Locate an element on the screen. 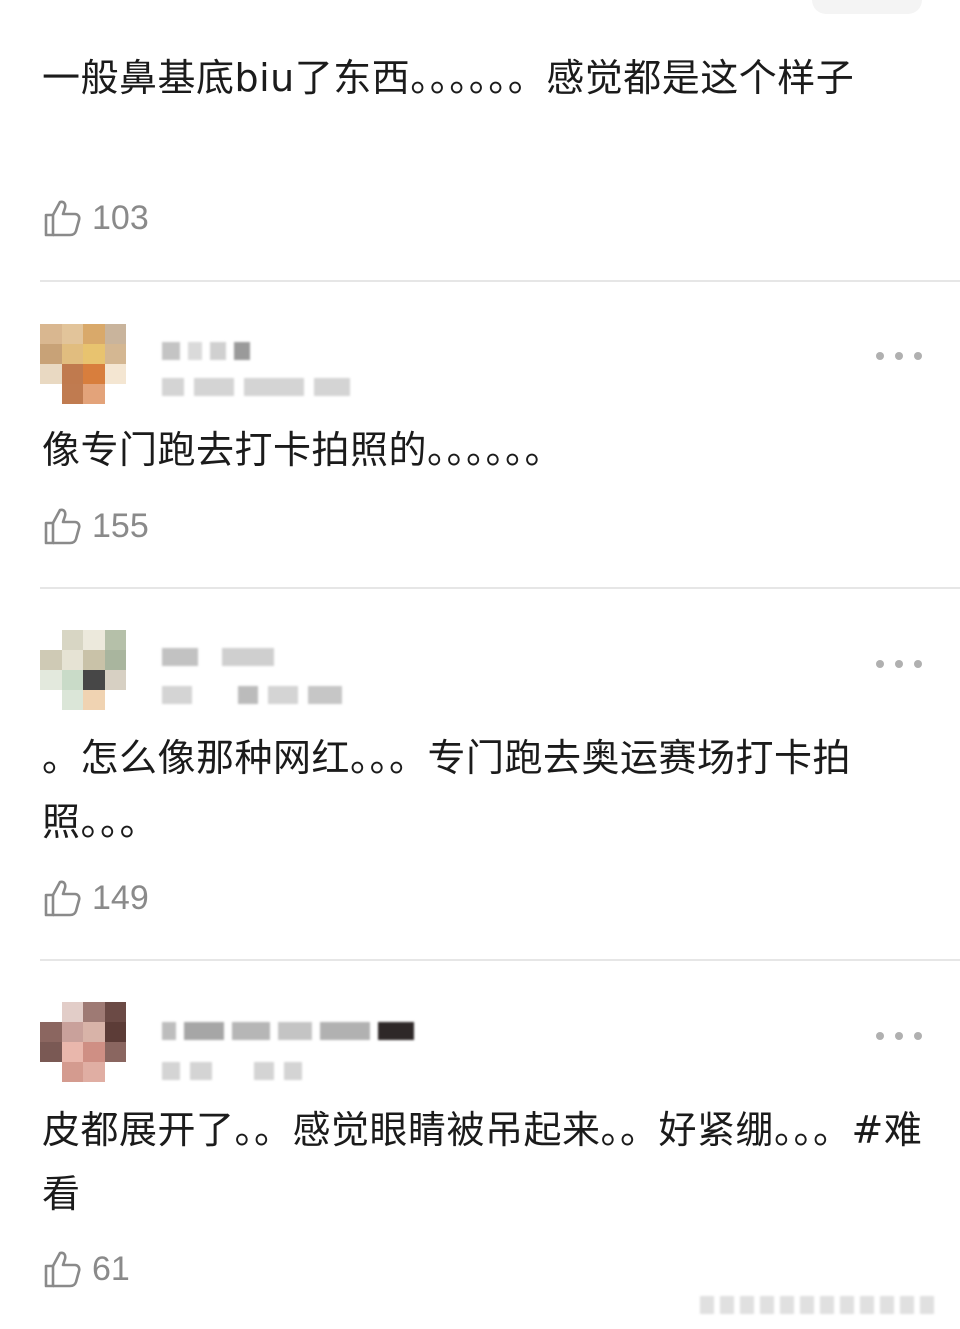 The height and width of the screenshot is (1329, 960). watermark is located at coordinates (826, 1305).